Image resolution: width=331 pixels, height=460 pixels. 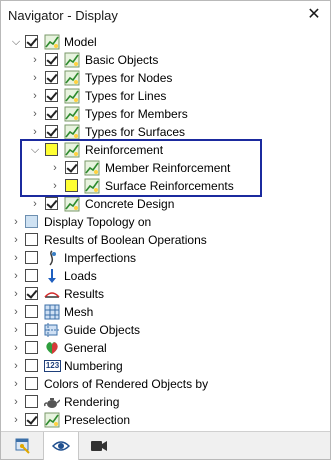 I want to click on preselection-checkbox, so click(x=31, y=419).